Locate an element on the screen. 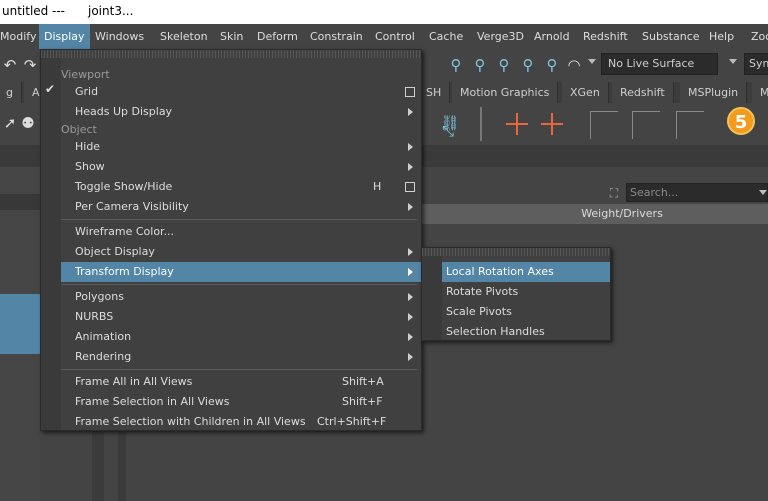  menu-verge3d: Verge3D is located at coordinates (500, 36).